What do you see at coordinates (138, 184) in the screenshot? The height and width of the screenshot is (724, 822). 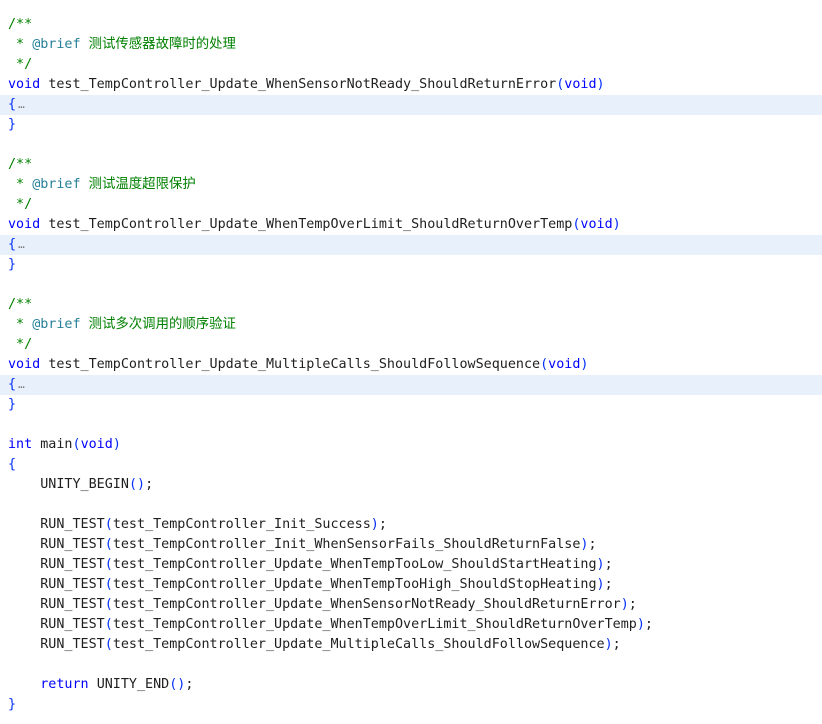 I see `brief-text: 测试温度超限保护` at bounding box center [138, 184].